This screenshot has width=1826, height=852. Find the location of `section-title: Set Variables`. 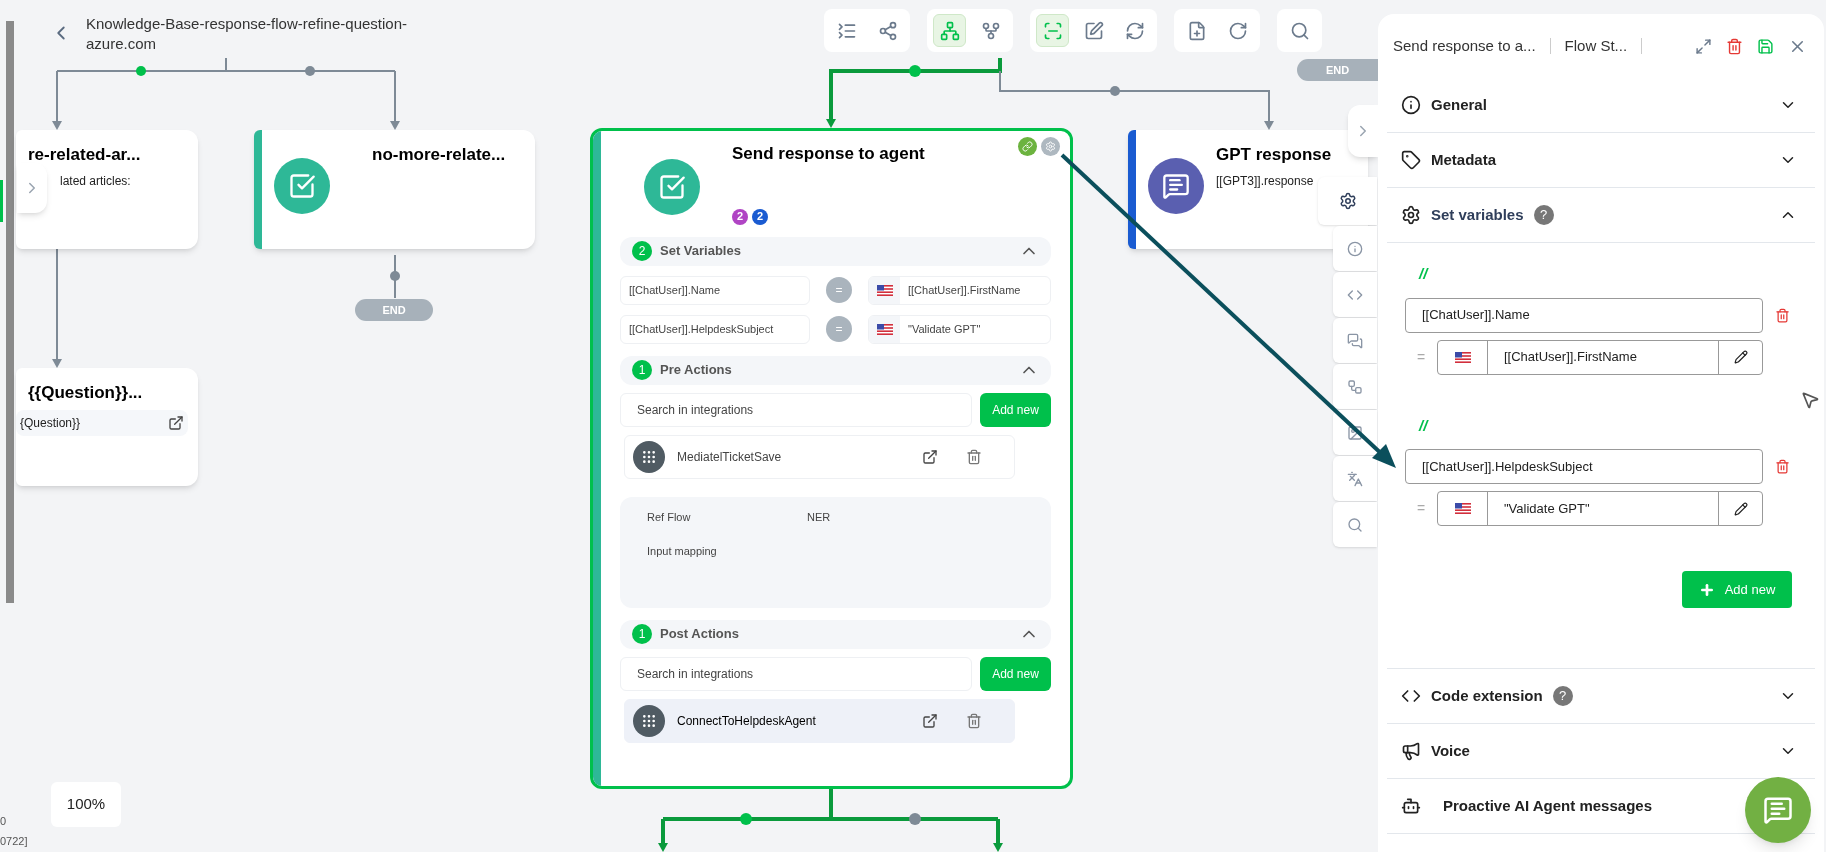

section-title: Set Variables is located at coordinates (701, 251).